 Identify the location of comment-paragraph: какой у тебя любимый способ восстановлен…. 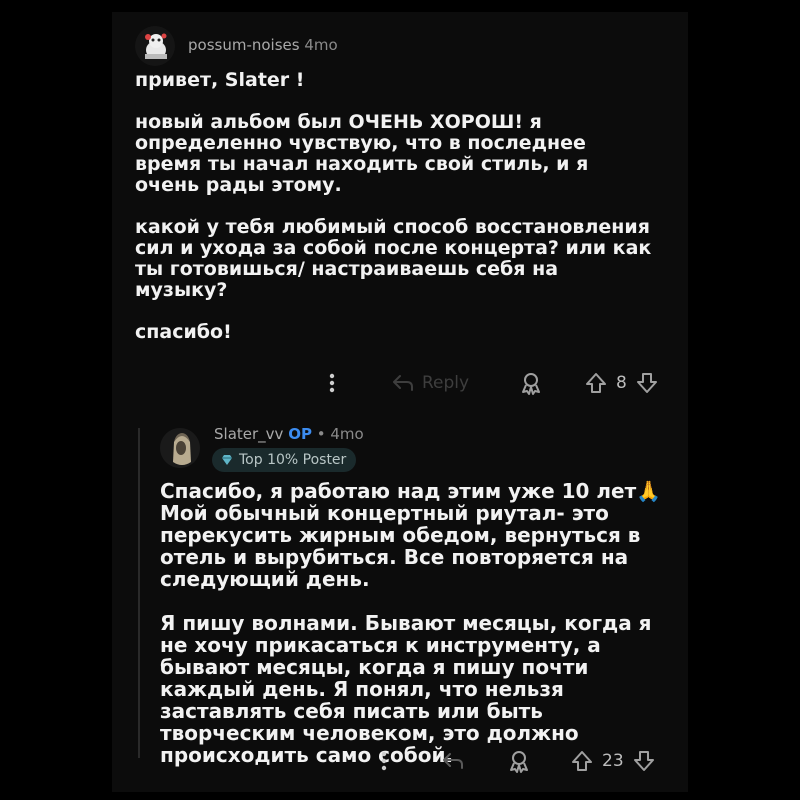
(393, 258).